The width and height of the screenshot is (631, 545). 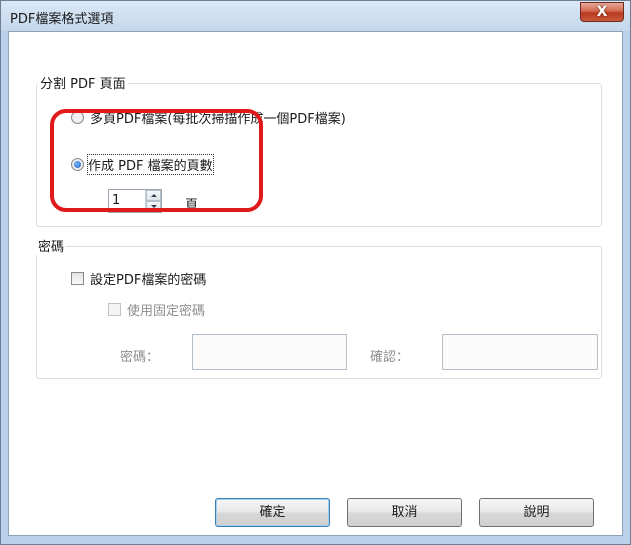 What do you see at coordinates (140, 357) in the screenshot?
I see `password-field-label: 密碼：` at bounding box center [140, 357].